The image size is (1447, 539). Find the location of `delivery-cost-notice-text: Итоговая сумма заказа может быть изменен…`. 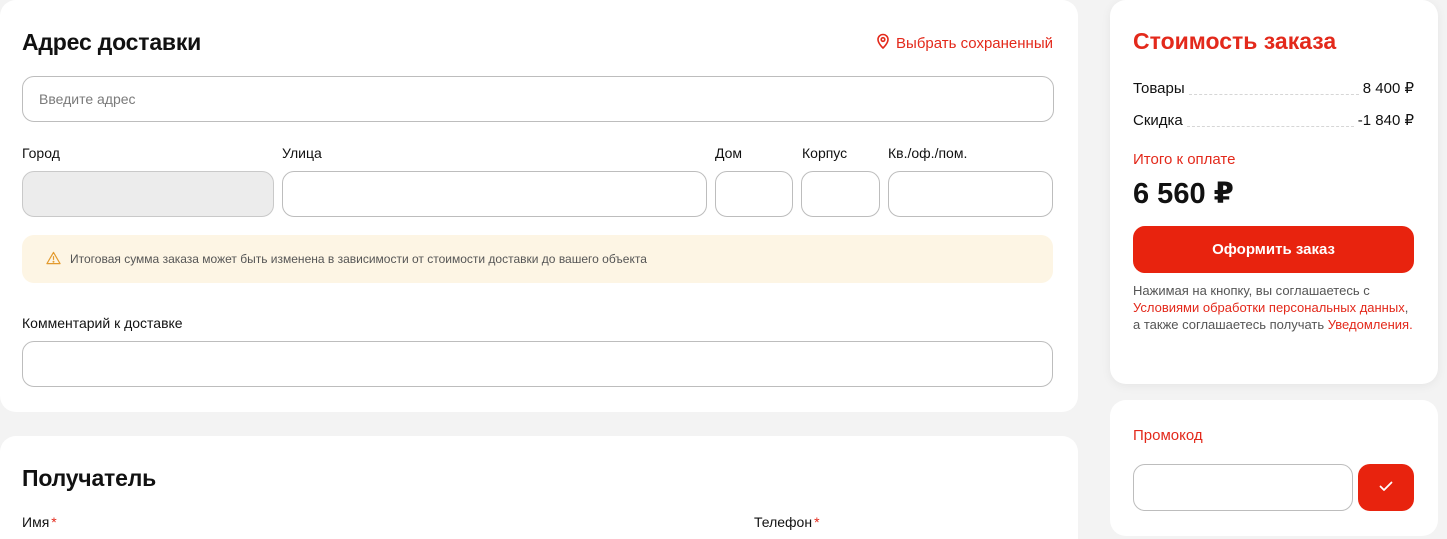

delivery-cost-notice-text: Итоговая сумма заказа может быть изменен… is located at coordinates (358, 259).